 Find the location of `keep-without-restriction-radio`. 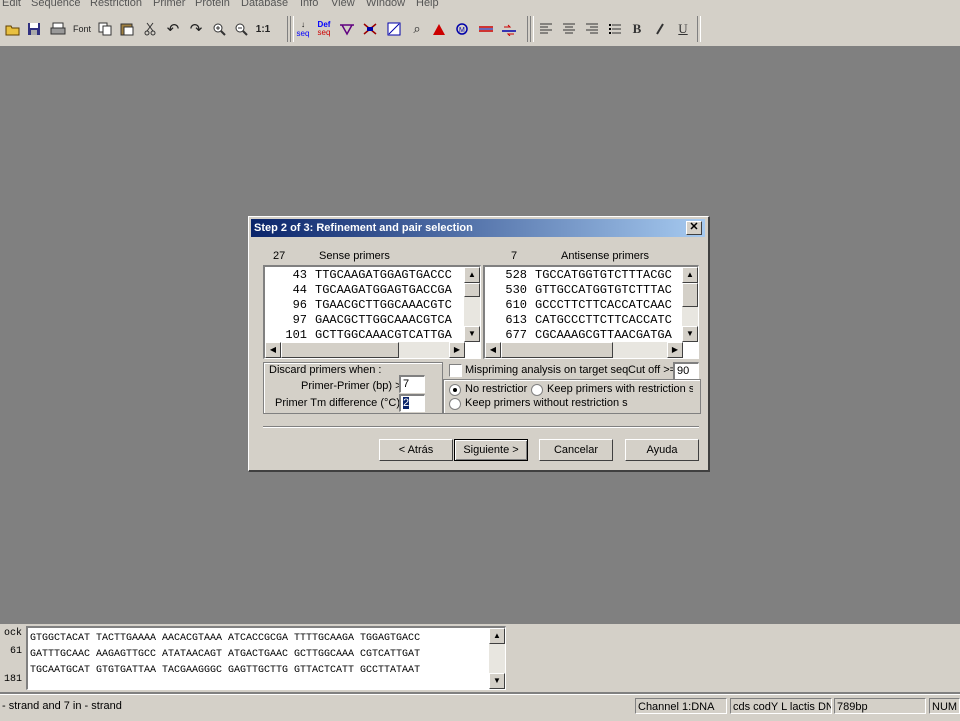

keep-without-restriction-radio is located at coordinates (455, 404).